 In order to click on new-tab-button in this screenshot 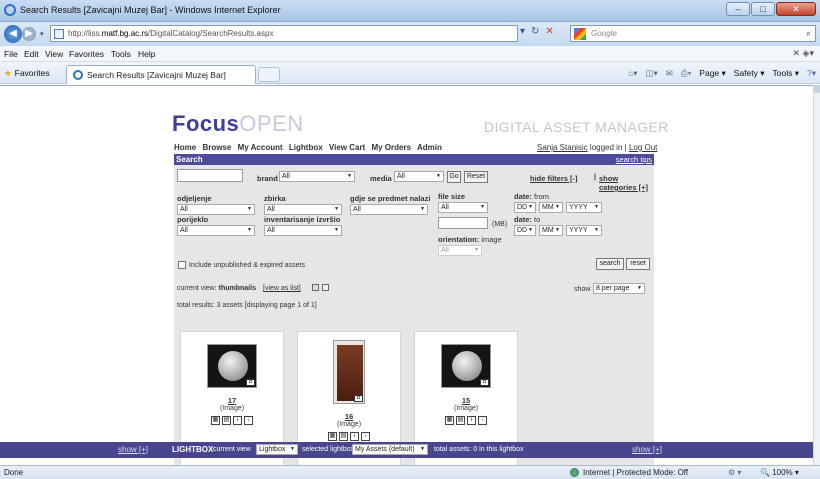, I will do `click(269, 74)`.